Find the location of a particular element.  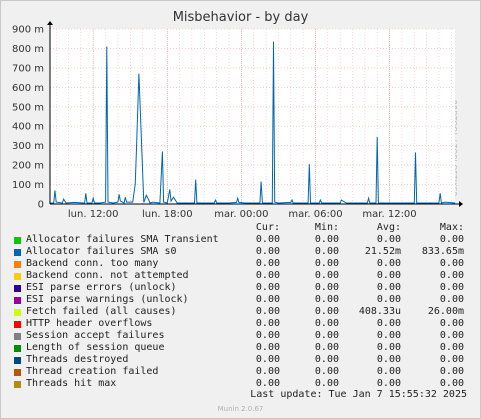

y-tick-label: 300 m is located at coordinates (28, 146).